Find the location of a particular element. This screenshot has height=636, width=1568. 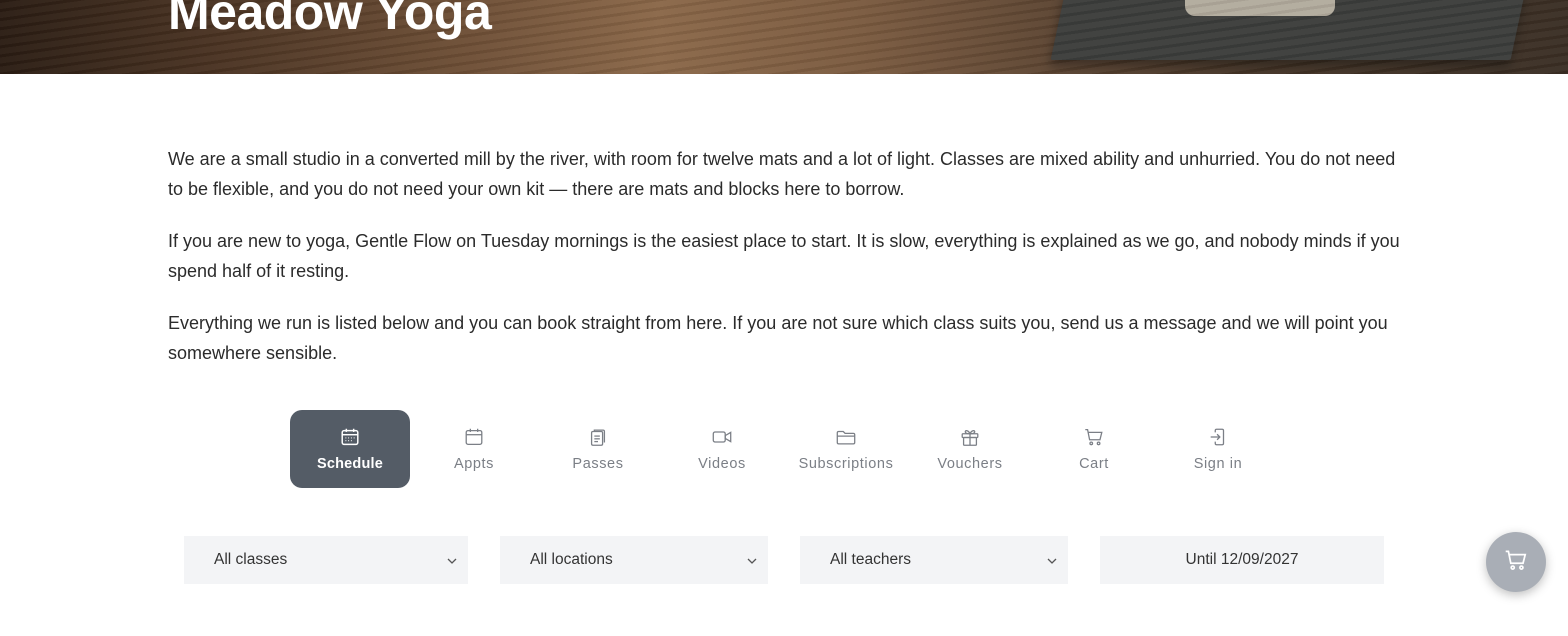

tab-videos: Videos is located at coordinates (722, 449).